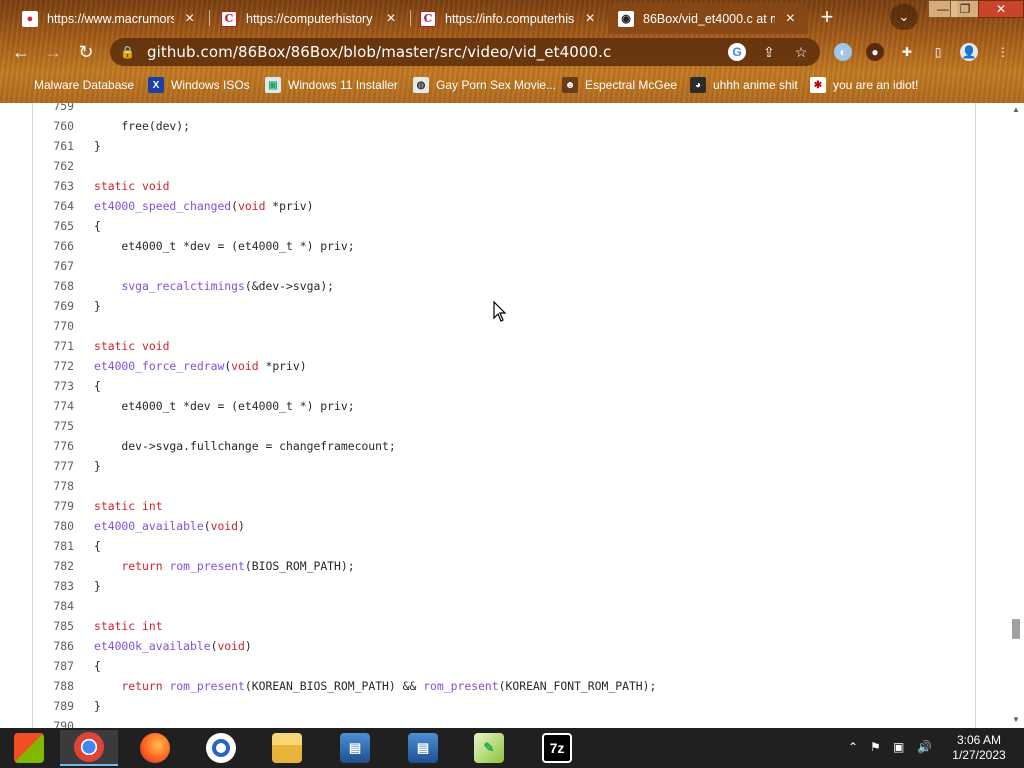 The height and width of the screenshot is (768, 1024). What do you see at coordinates (53, 722) in the screenshot?
I see `line-number: 790` at bounding box center [53, 722].